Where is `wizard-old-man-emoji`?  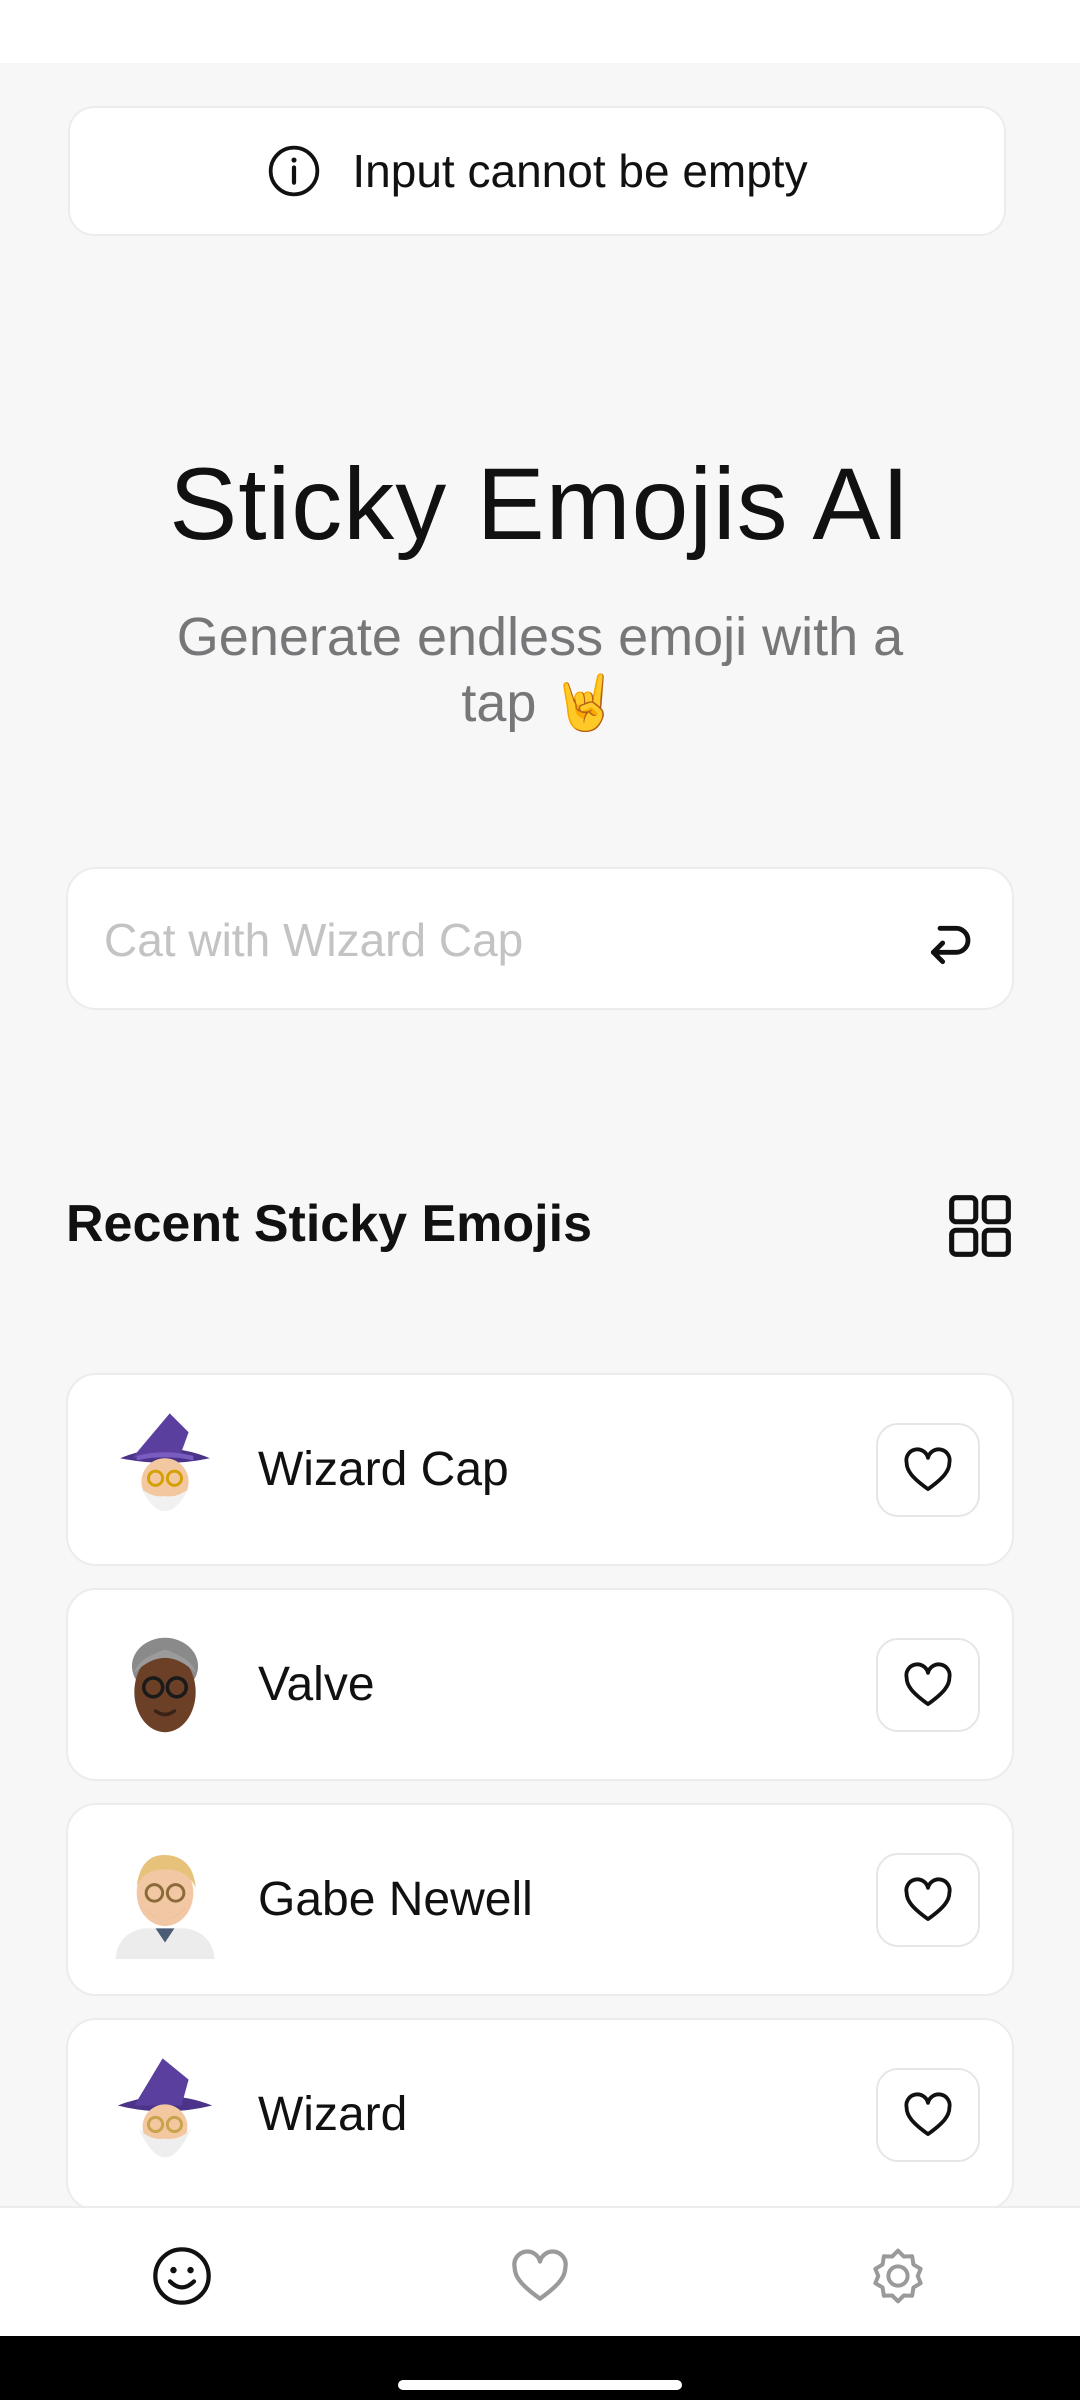
wizard-old-man-emoji is located at coordinates (165, 1462).